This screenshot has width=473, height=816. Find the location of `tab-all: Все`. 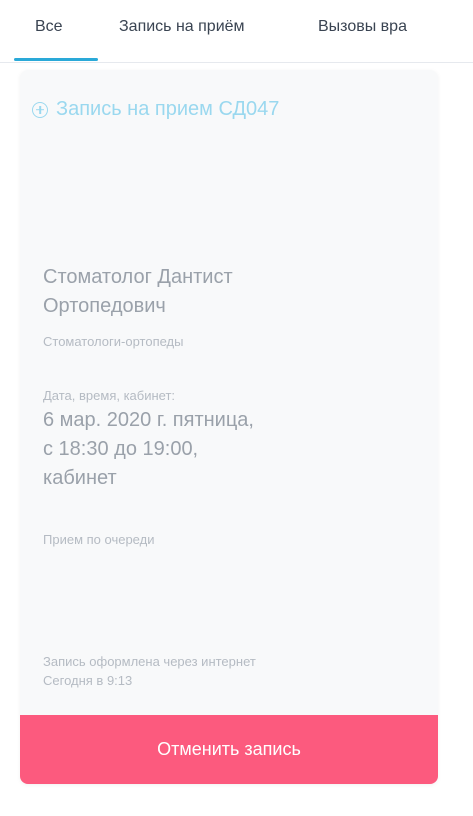

tab-all: Все is located at coordinates (49, 27).